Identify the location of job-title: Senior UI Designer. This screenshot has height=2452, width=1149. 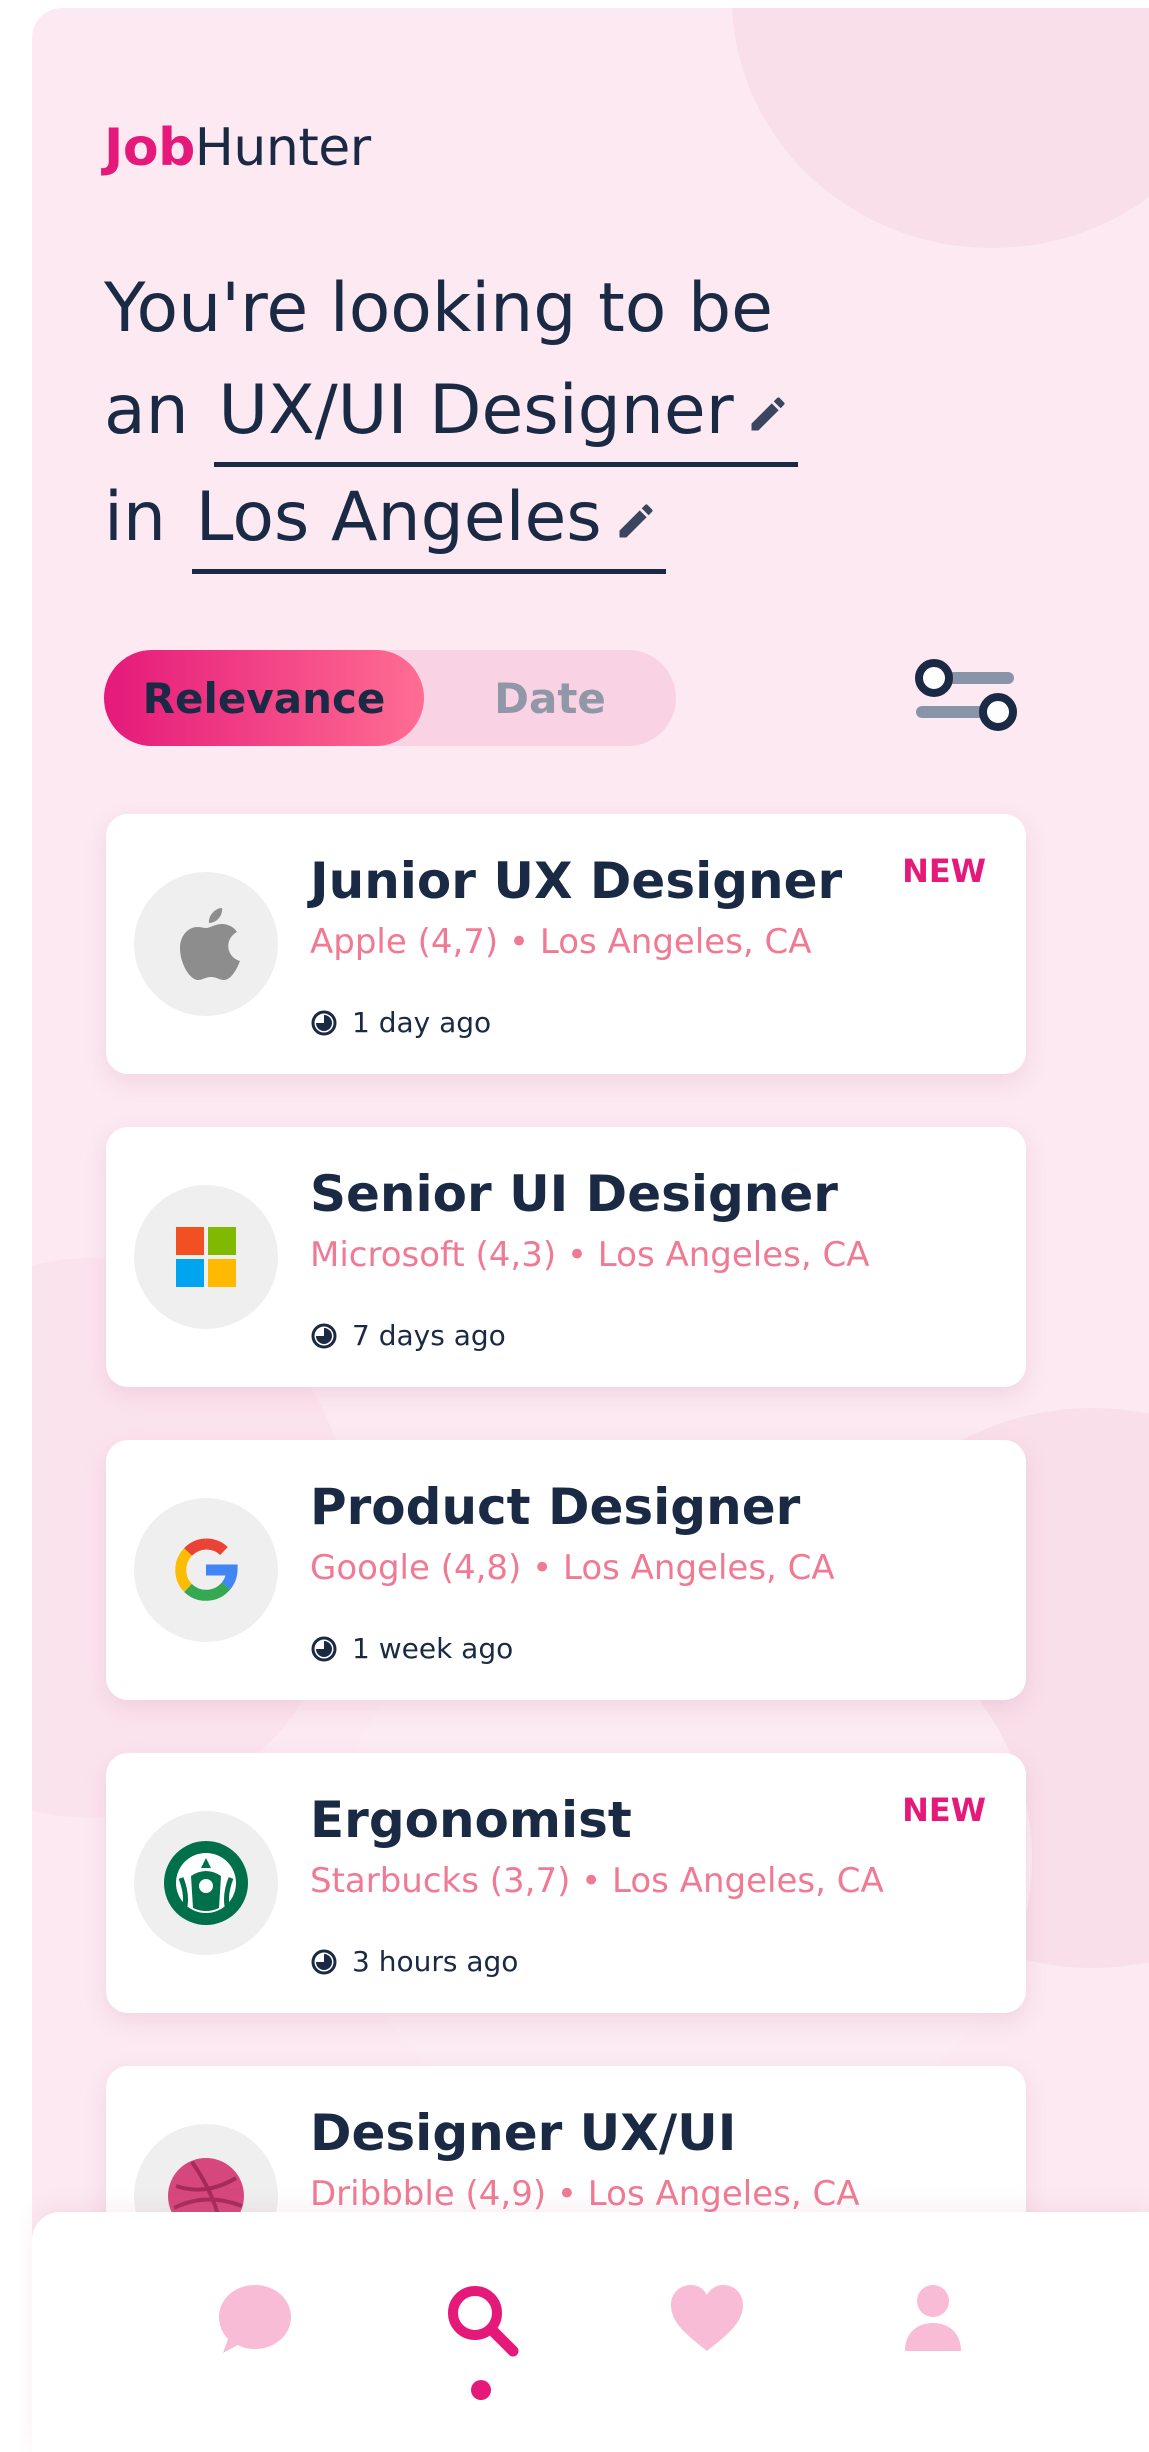
(574, 1194).